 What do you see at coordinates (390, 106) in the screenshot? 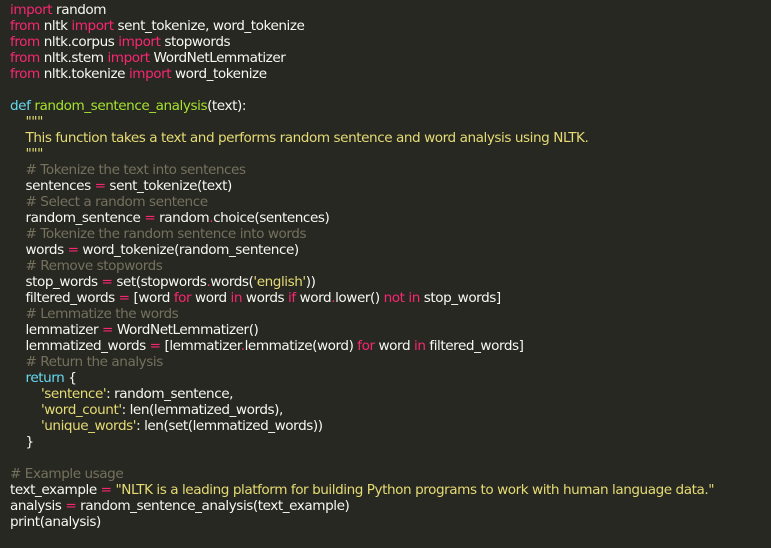
I see `code-line: def random_sentence_analysis(text):` at bounding box center [390, 106].